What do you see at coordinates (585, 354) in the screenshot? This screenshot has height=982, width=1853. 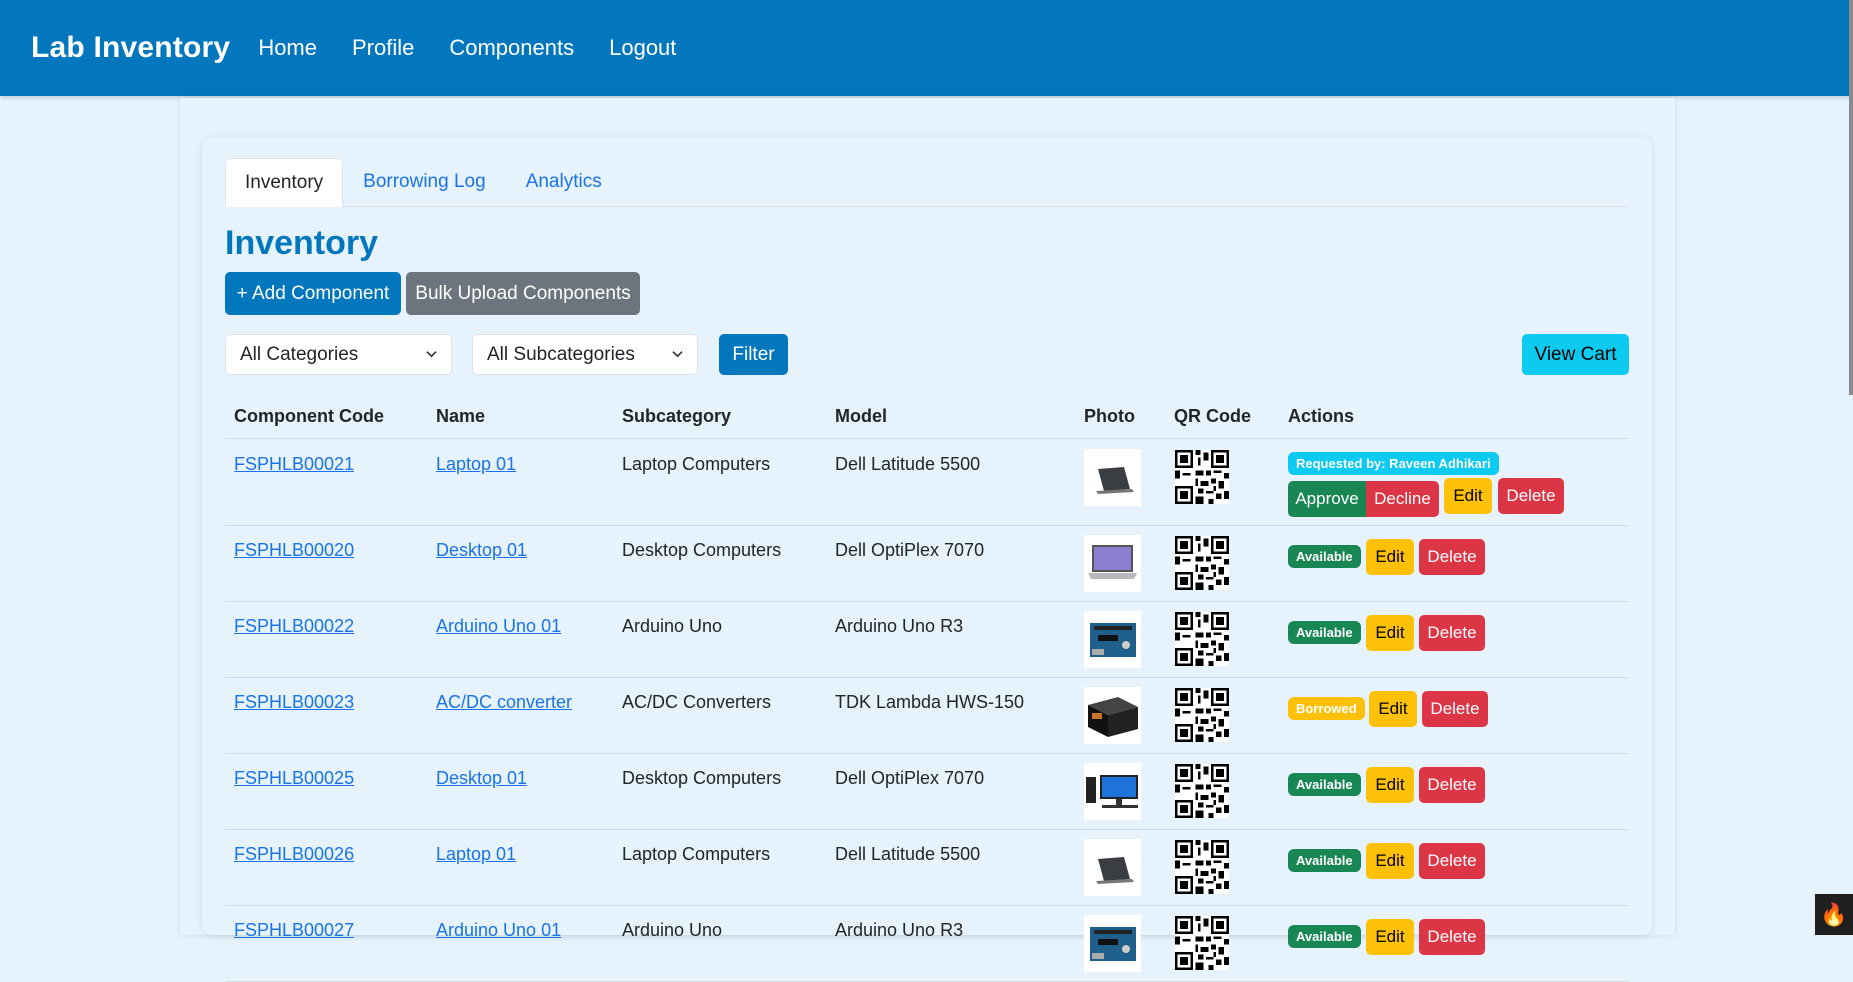 I see `subcategory-select: All Subcategories` at bounding box center [585, 354].